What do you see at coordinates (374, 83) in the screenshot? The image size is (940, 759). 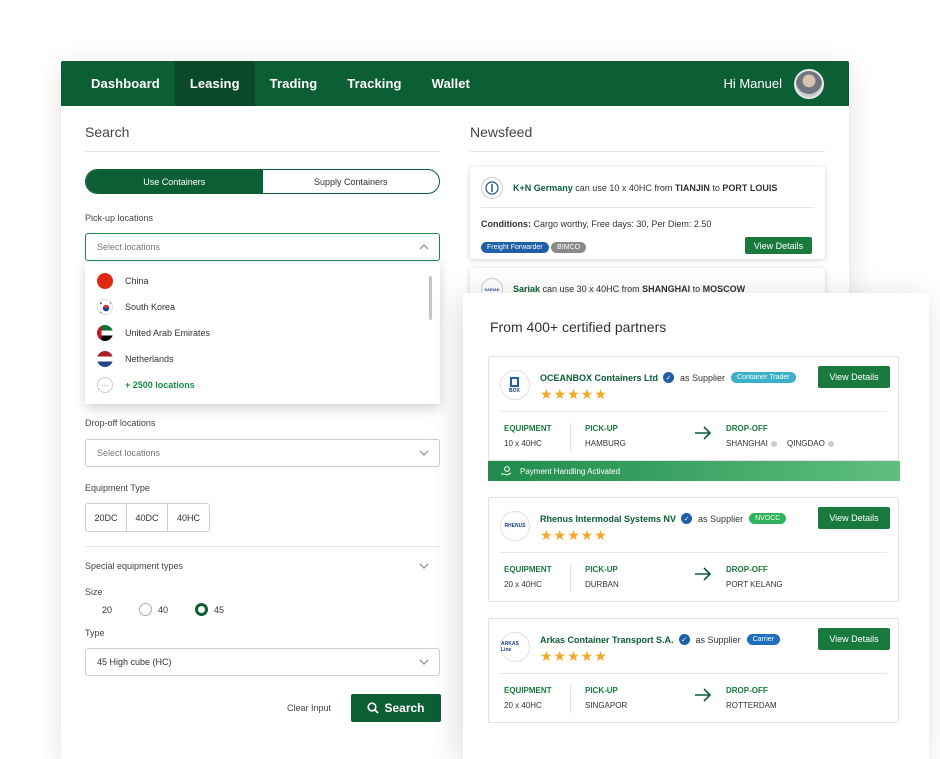 I see `nav-tracking: Tracking` at bounding box center [374, 83].